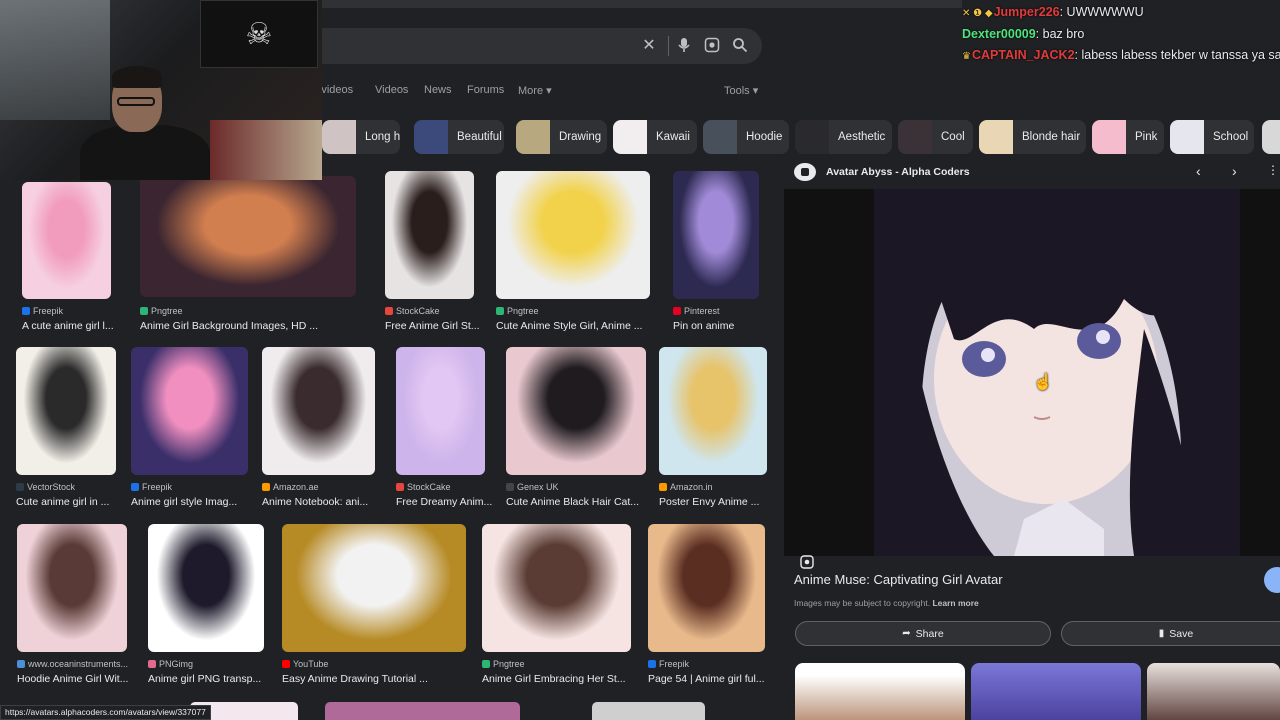  I want to click on webcam-overlay: ☠, so click(161, 90).